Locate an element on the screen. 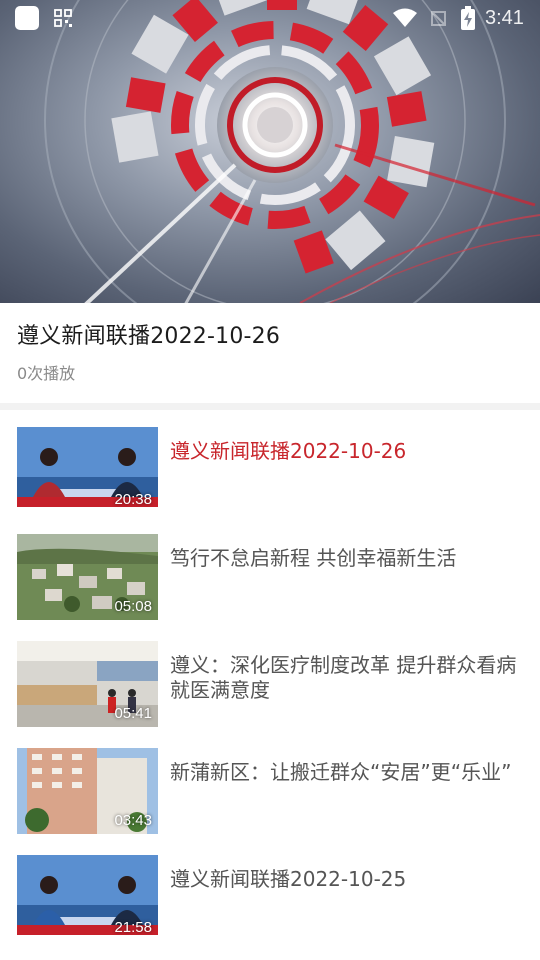 The width and height of the screenshot is (540, 960). video-thumbnail: 05:08 is located at coordinates (87, 577).